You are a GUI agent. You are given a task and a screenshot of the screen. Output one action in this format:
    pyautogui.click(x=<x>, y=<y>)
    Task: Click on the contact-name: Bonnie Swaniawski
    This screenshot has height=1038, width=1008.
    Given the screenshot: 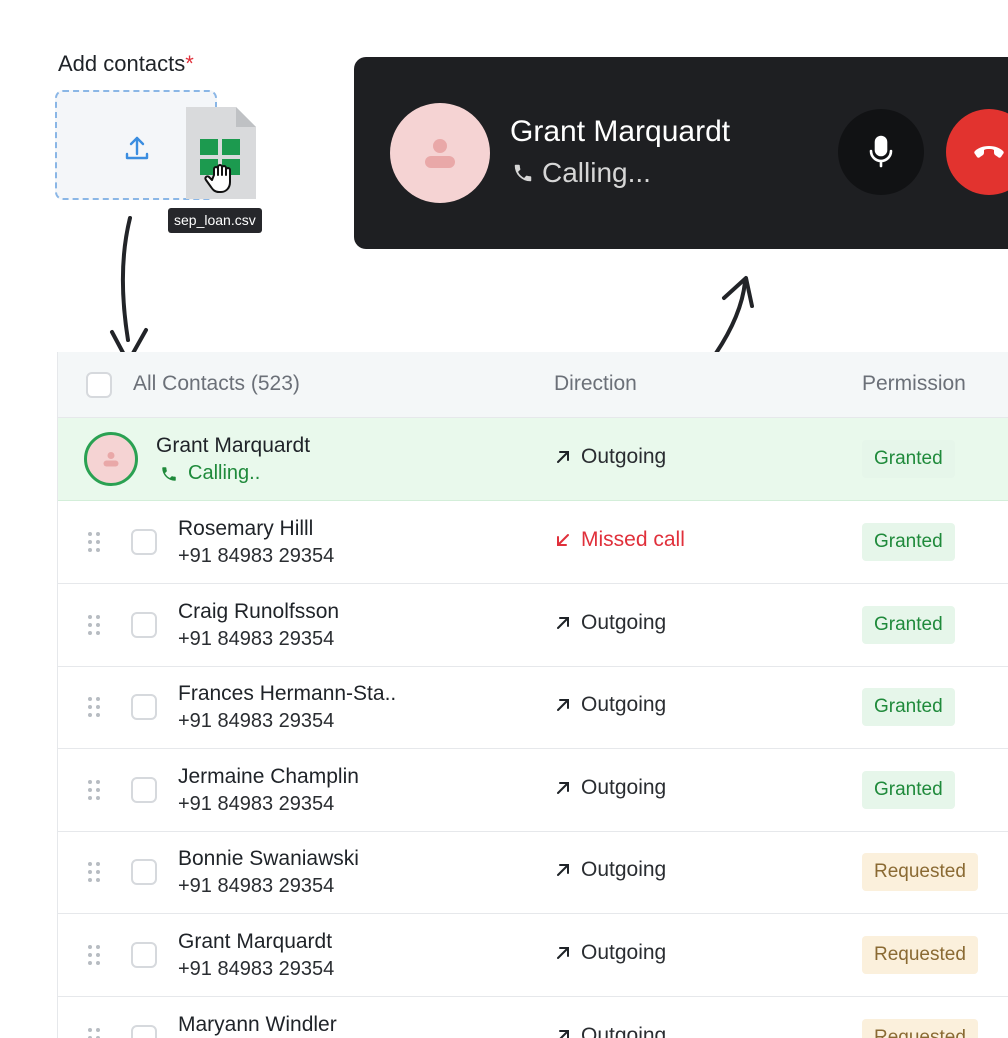 What is the action you would take?
    pyautogui.click(x=268, y=858)
    